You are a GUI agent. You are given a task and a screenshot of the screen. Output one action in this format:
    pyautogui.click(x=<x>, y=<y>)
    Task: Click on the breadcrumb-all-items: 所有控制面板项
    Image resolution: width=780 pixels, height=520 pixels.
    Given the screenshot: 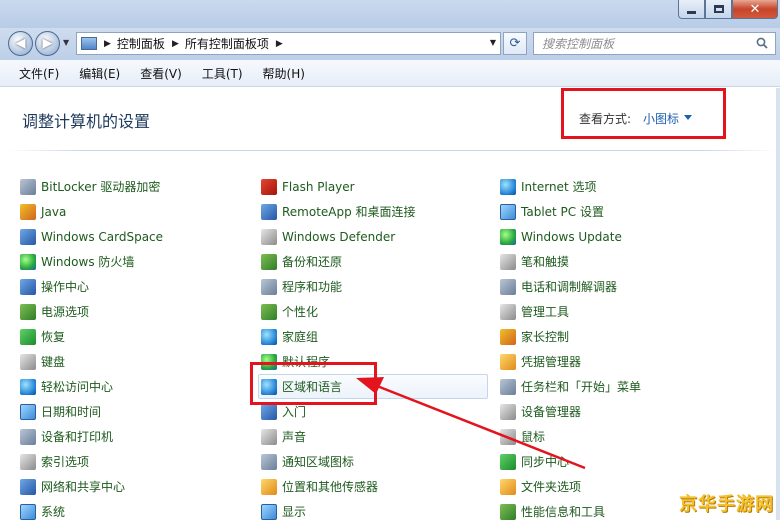 What is the action you would take?
    pyautogui.click(x=227, y=43)
    